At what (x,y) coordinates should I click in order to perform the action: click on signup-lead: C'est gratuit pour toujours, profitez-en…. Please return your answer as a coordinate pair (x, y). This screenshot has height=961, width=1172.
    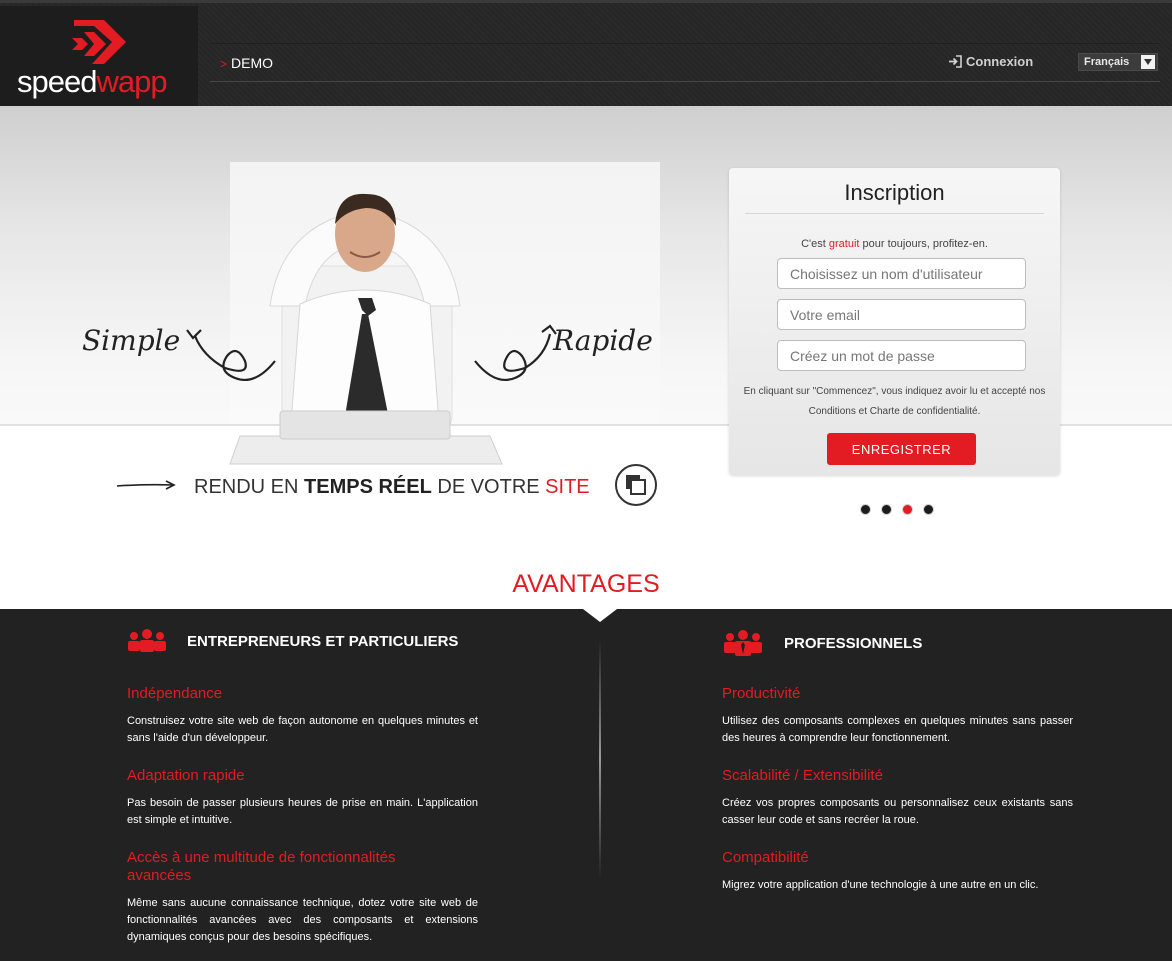
    Looking at the image, I should click on (894, 244).